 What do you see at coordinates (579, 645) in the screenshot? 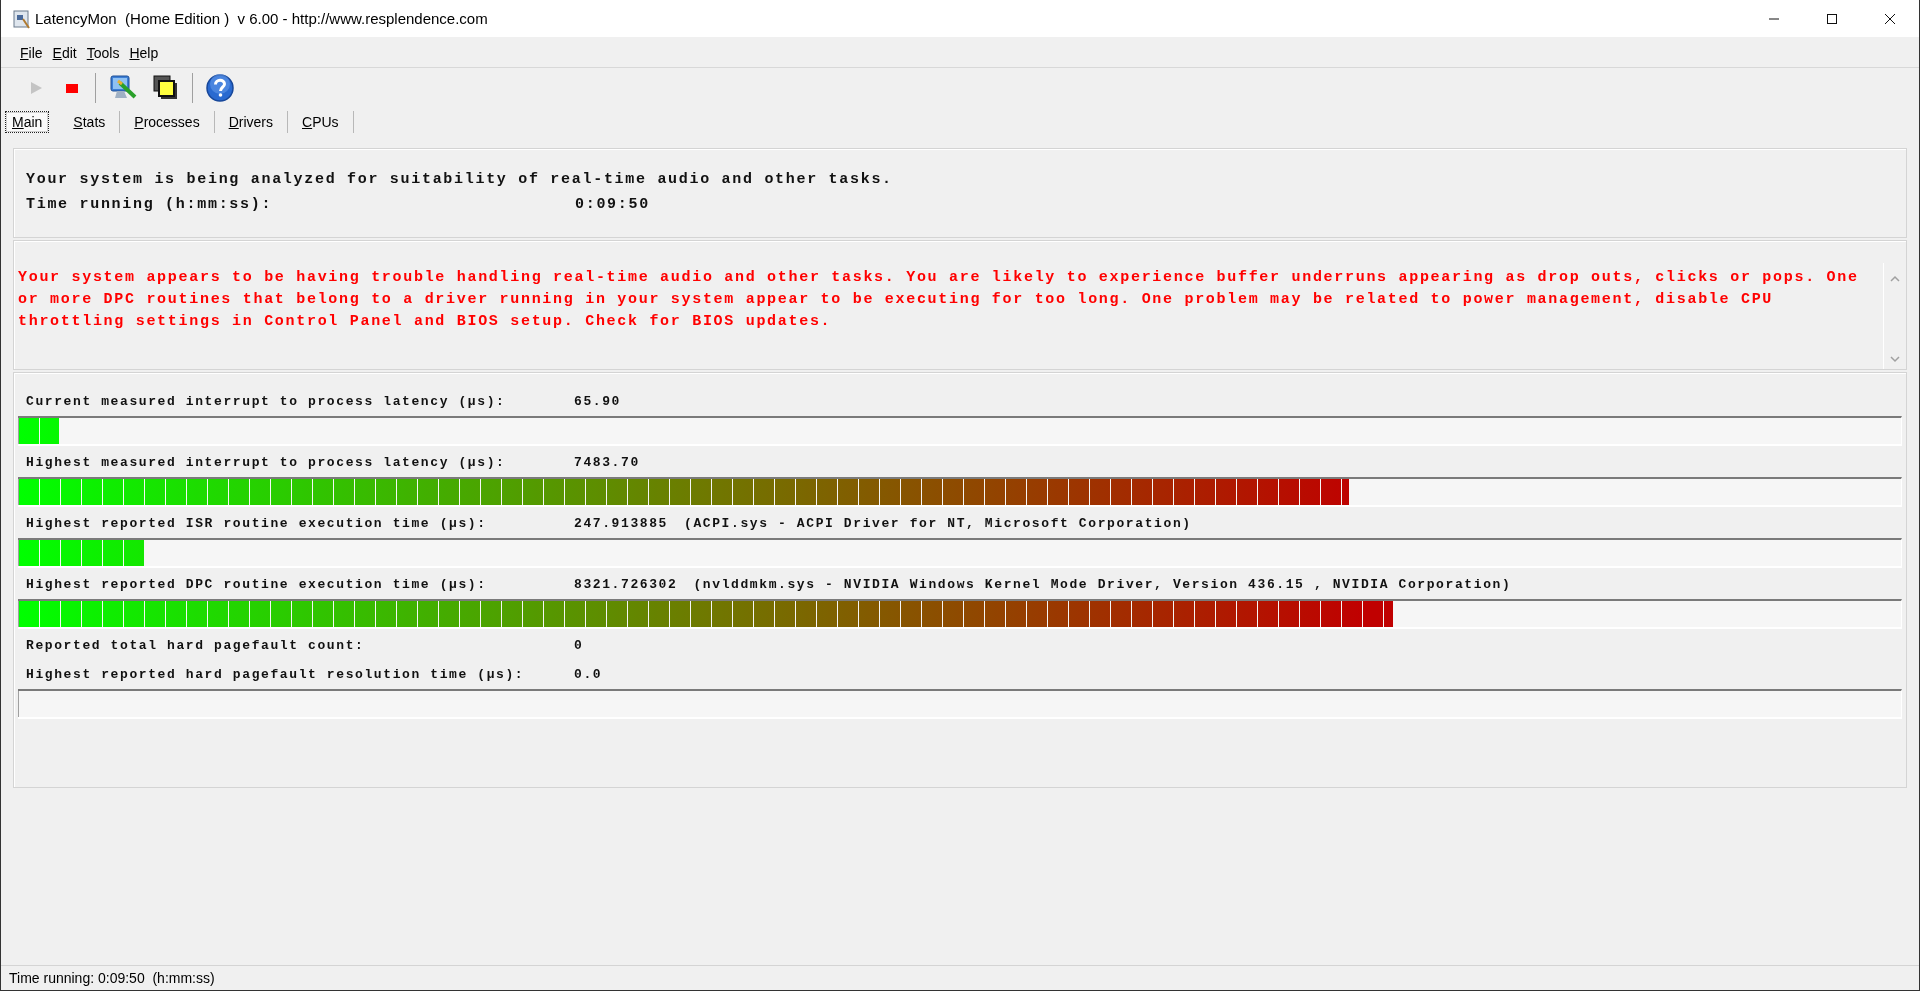
I see `metric-value: 0` at bounding box center [579, 645].